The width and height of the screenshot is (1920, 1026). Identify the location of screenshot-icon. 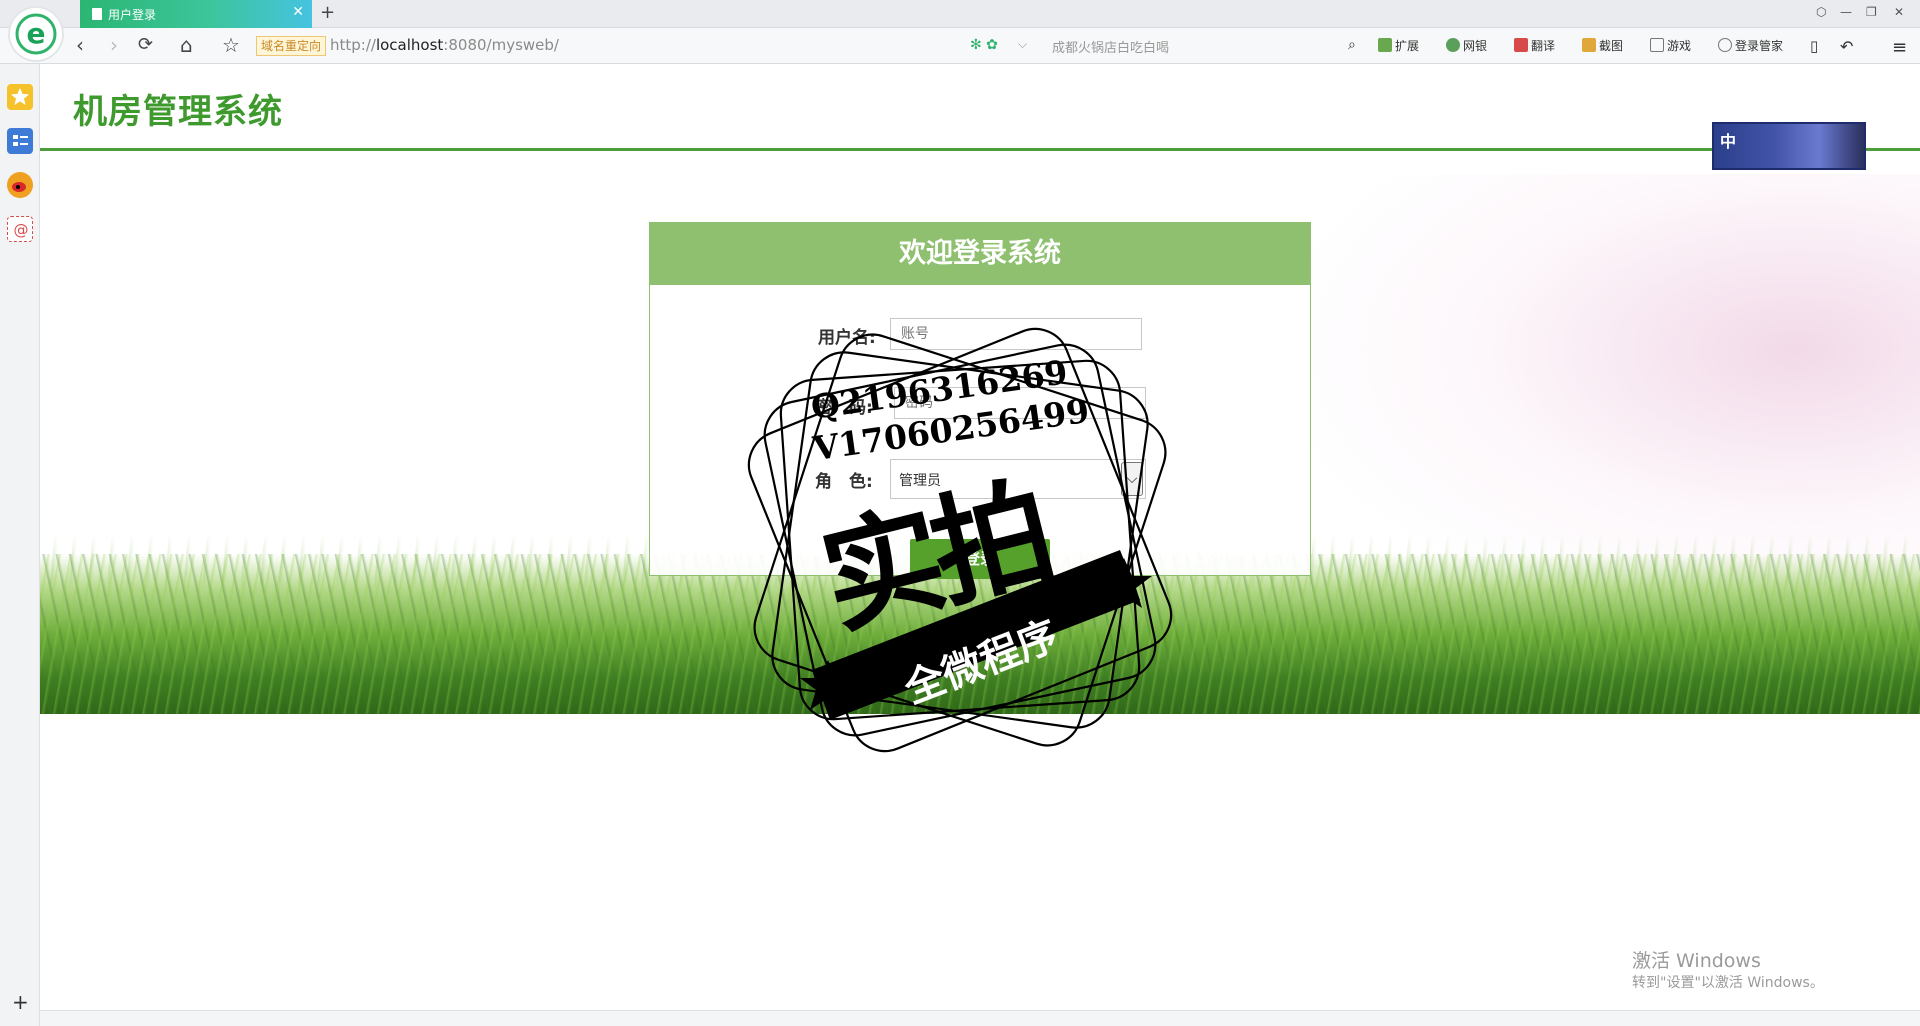
(1589, 45).